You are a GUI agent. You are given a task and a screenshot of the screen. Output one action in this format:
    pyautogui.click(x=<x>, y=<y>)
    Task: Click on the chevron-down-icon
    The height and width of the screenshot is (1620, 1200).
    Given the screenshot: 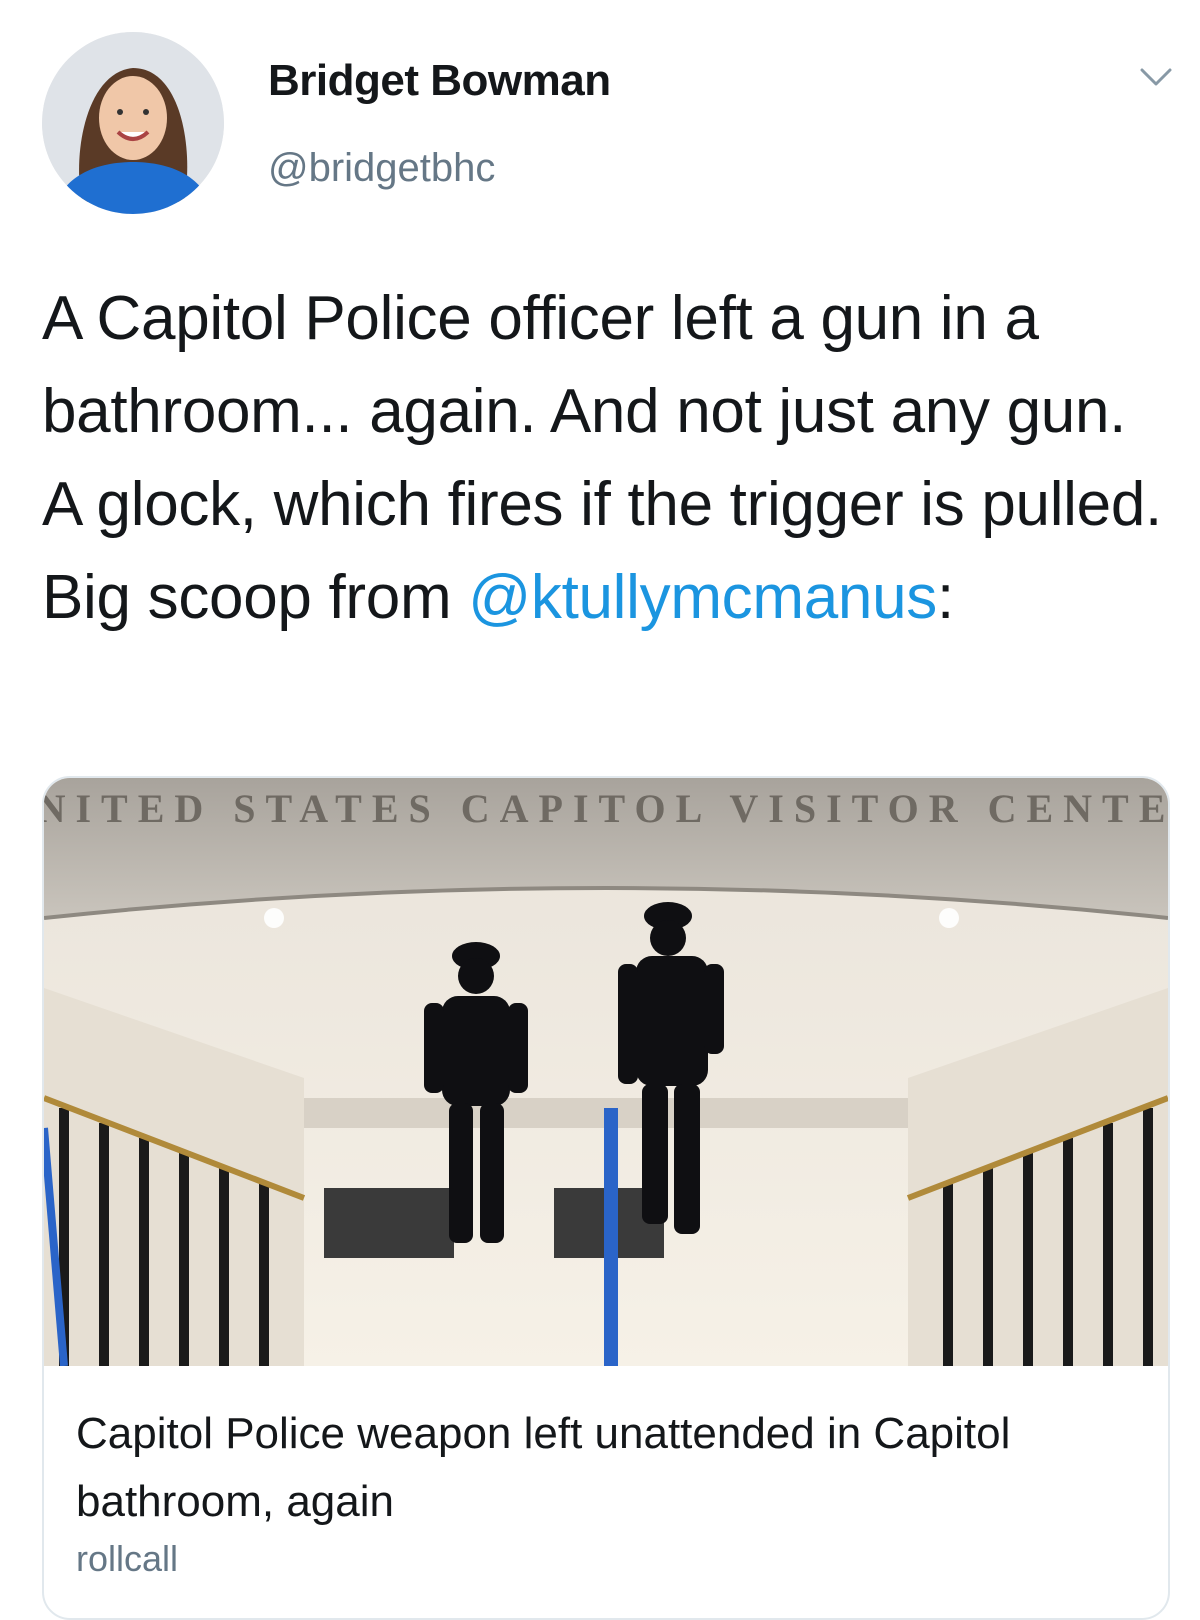 What is the action you would take?
    pyautogui.click(x=1156, y=78)
    